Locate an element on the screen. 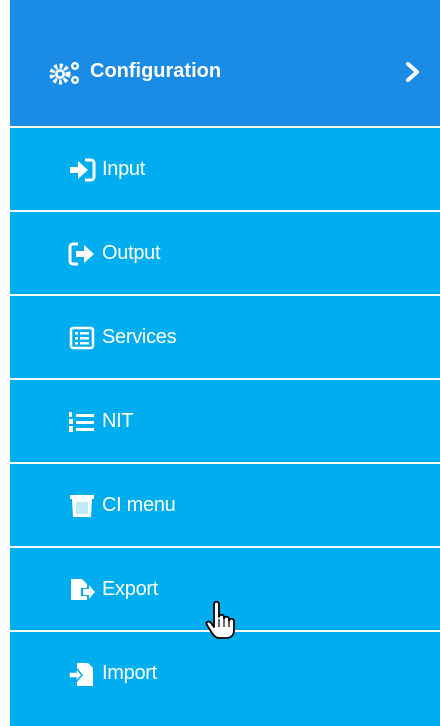 Image resolution: width=440 pixels, height=726 pixels. list-ol-icon is located at coordinates (81, 422).